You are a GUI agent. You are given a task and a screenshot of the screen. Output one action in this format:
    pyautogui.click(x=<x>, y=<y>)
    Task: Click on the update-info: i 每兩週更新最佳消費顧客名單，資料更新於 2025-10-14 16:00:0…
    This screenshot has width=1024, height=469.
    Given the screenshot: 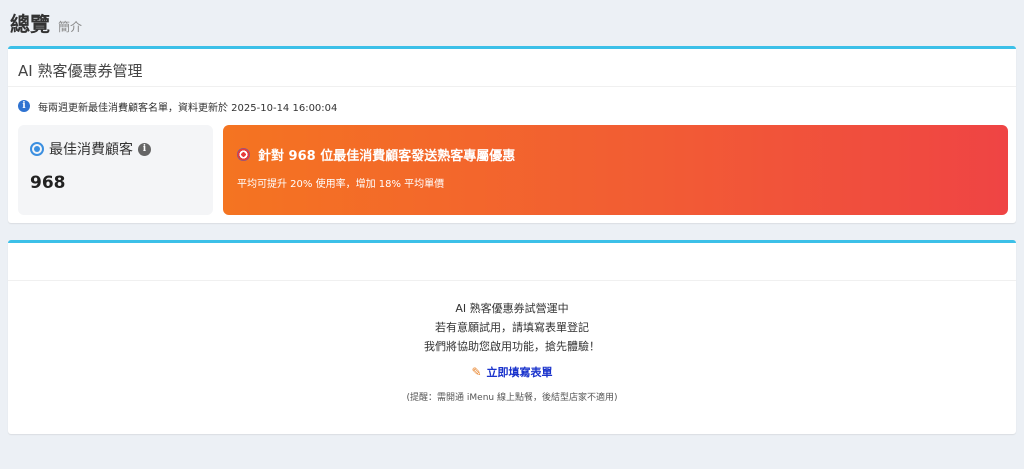 What is the action you would take?
    pyautogui.click(x=178, y=106)
    